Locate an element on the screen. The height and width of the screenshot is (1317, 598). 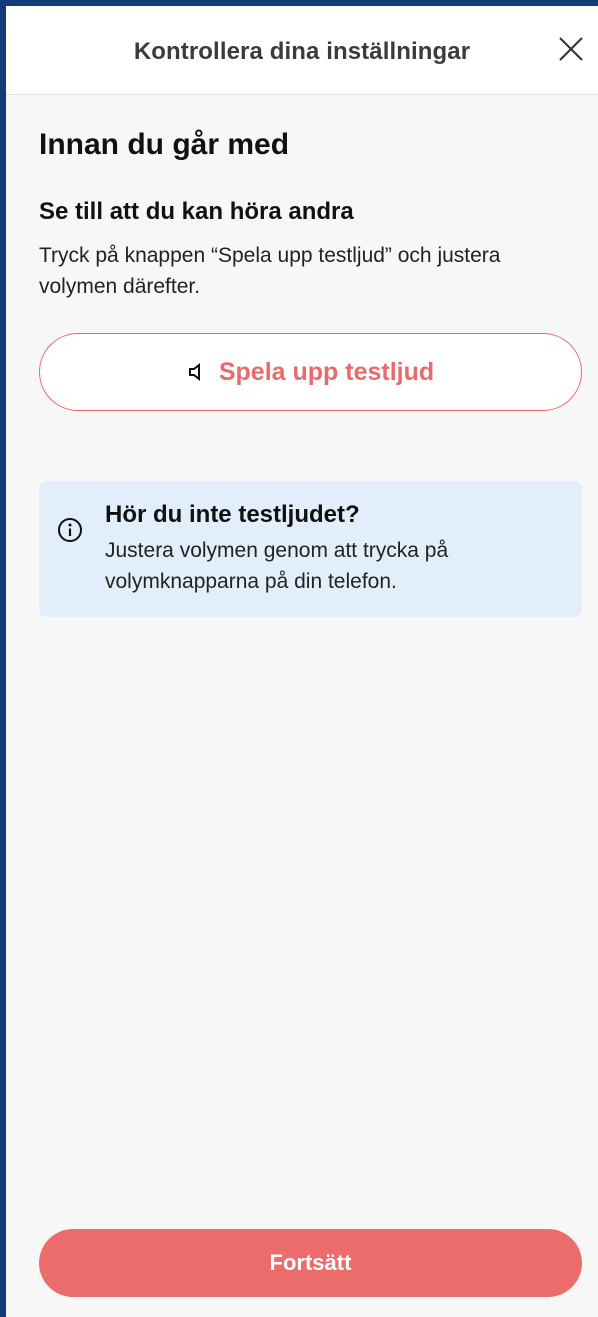
sub-heading: Se till att du kan höra andra is located at coordinates (196, 211).